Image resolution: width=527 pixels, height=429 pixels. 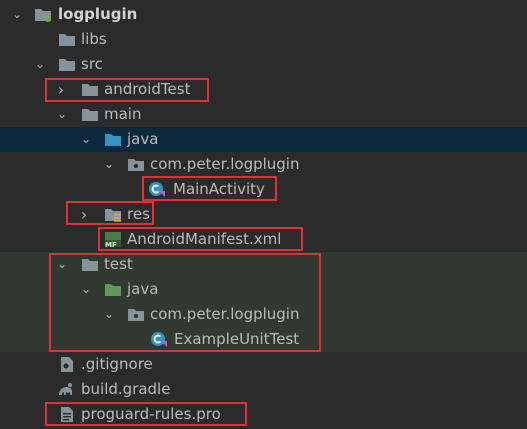 What do you see at coordinates (126, 389) in the screenshot?
I see `tree-label-buildgradle: build.gradle` at bounding box center [126, 389].